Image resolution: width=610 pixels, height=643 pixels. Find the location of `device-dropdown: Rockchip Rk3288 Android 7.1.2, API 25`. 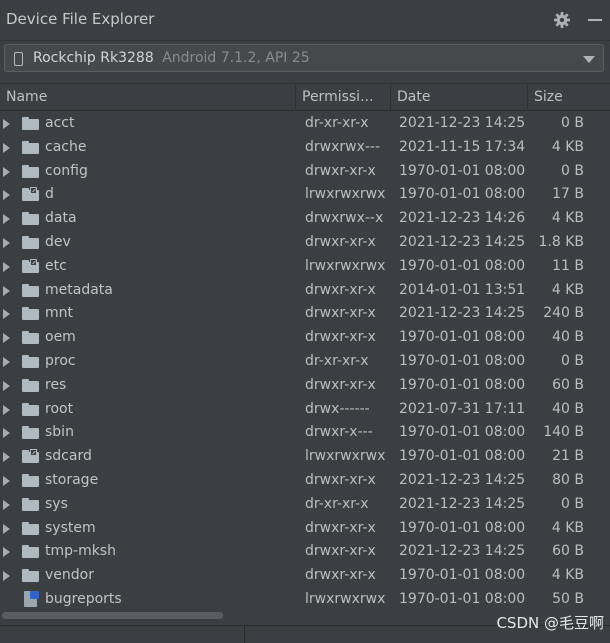

device-dropdown: Rockchip Rk3288 Android 7.1.2, API 25 is located at coordinates (304, 58).